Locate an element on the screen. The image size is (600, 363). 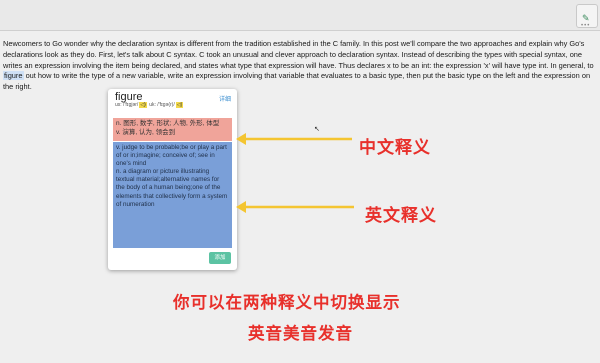
us-phonetic: us: /'fɪɡjər/ is located at coordinates (127, 105).